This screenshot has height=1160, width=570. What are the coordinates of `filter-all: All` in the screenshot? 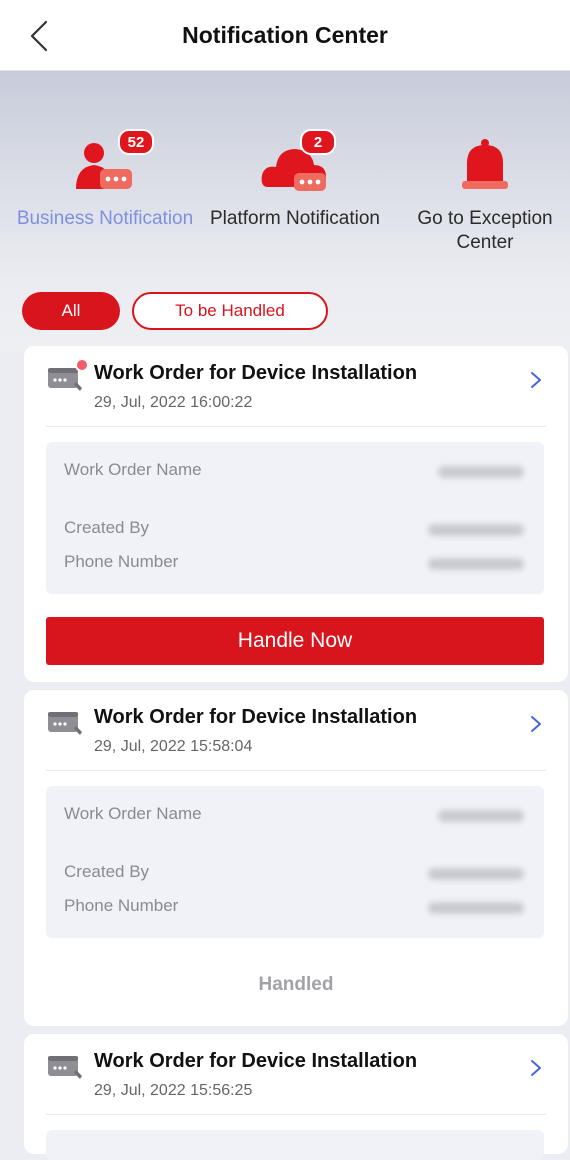 It's located at (71, 311).